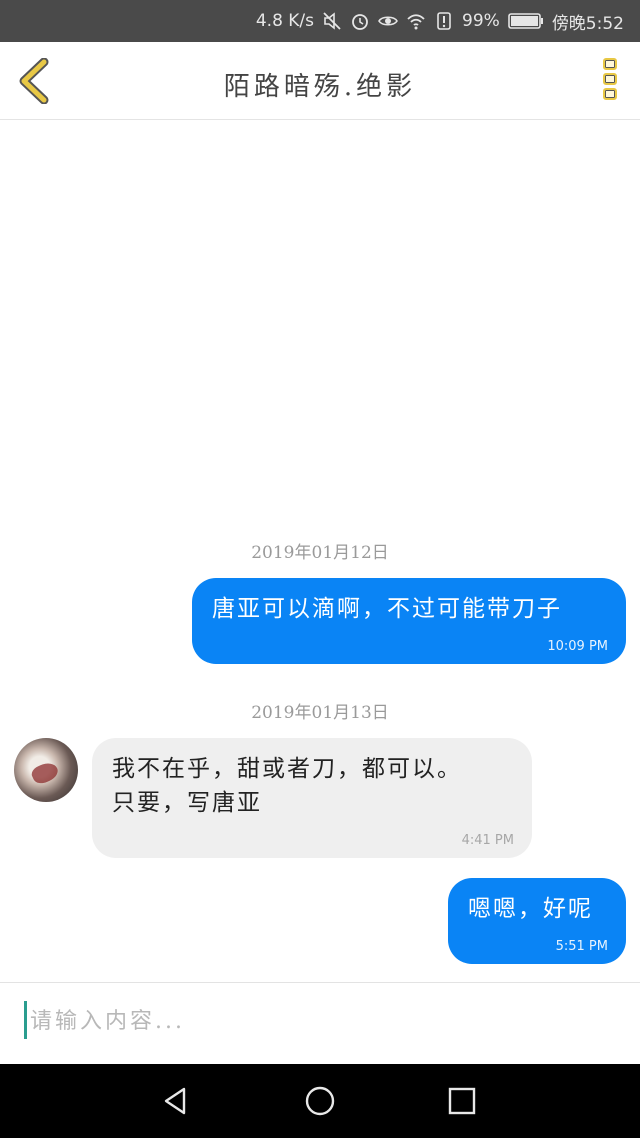 The image size is (640, 1138). I want to click on square-recents-icon, so click(462, 1101).